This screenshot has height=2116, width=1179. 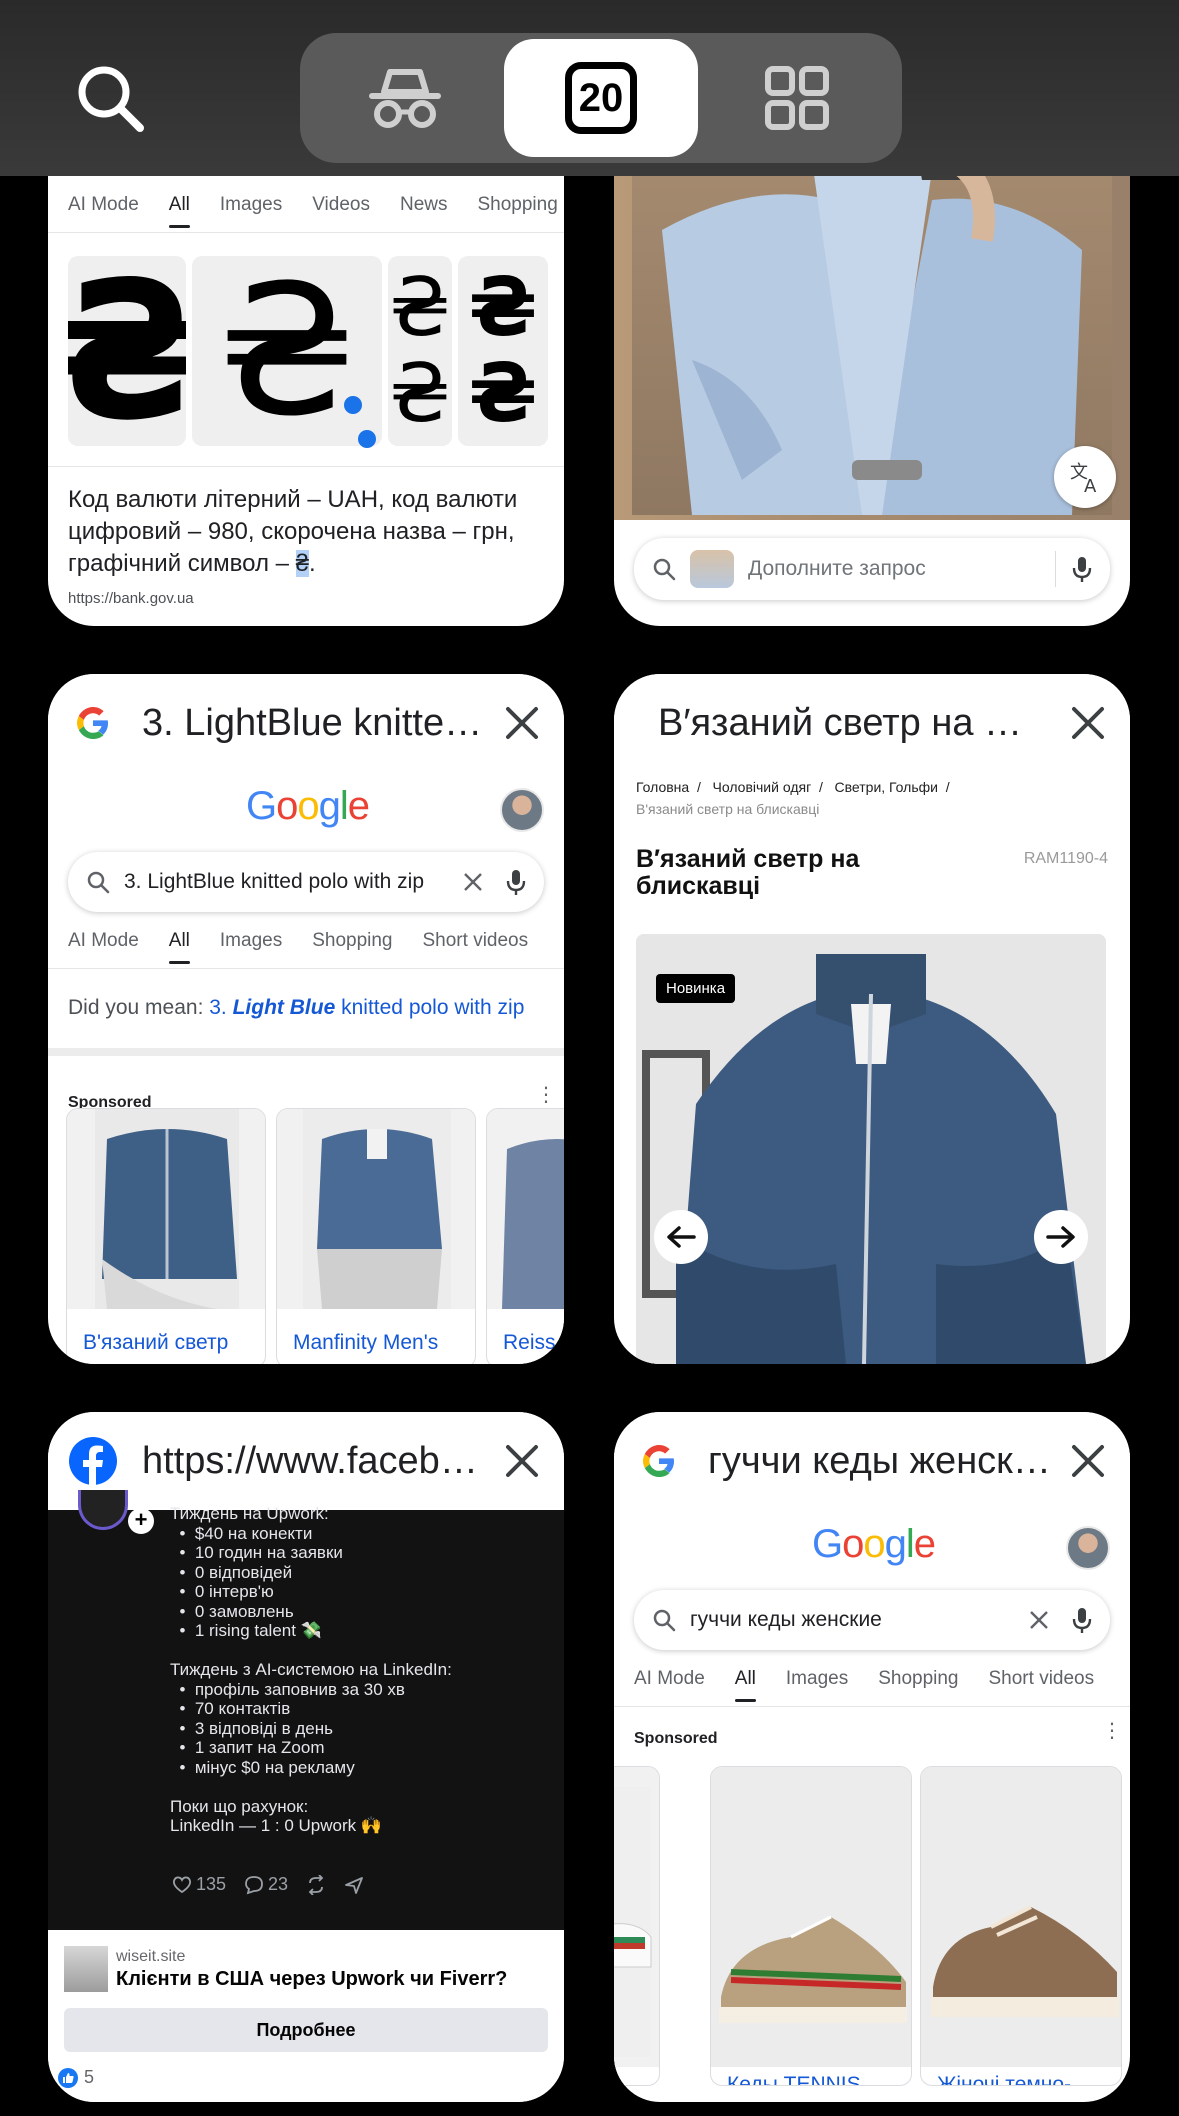 What do you see at coordinates (287, 351) in the screenshot?
I see `image-result-hryvnia-2: ₴` at bounding box center [287, 351].